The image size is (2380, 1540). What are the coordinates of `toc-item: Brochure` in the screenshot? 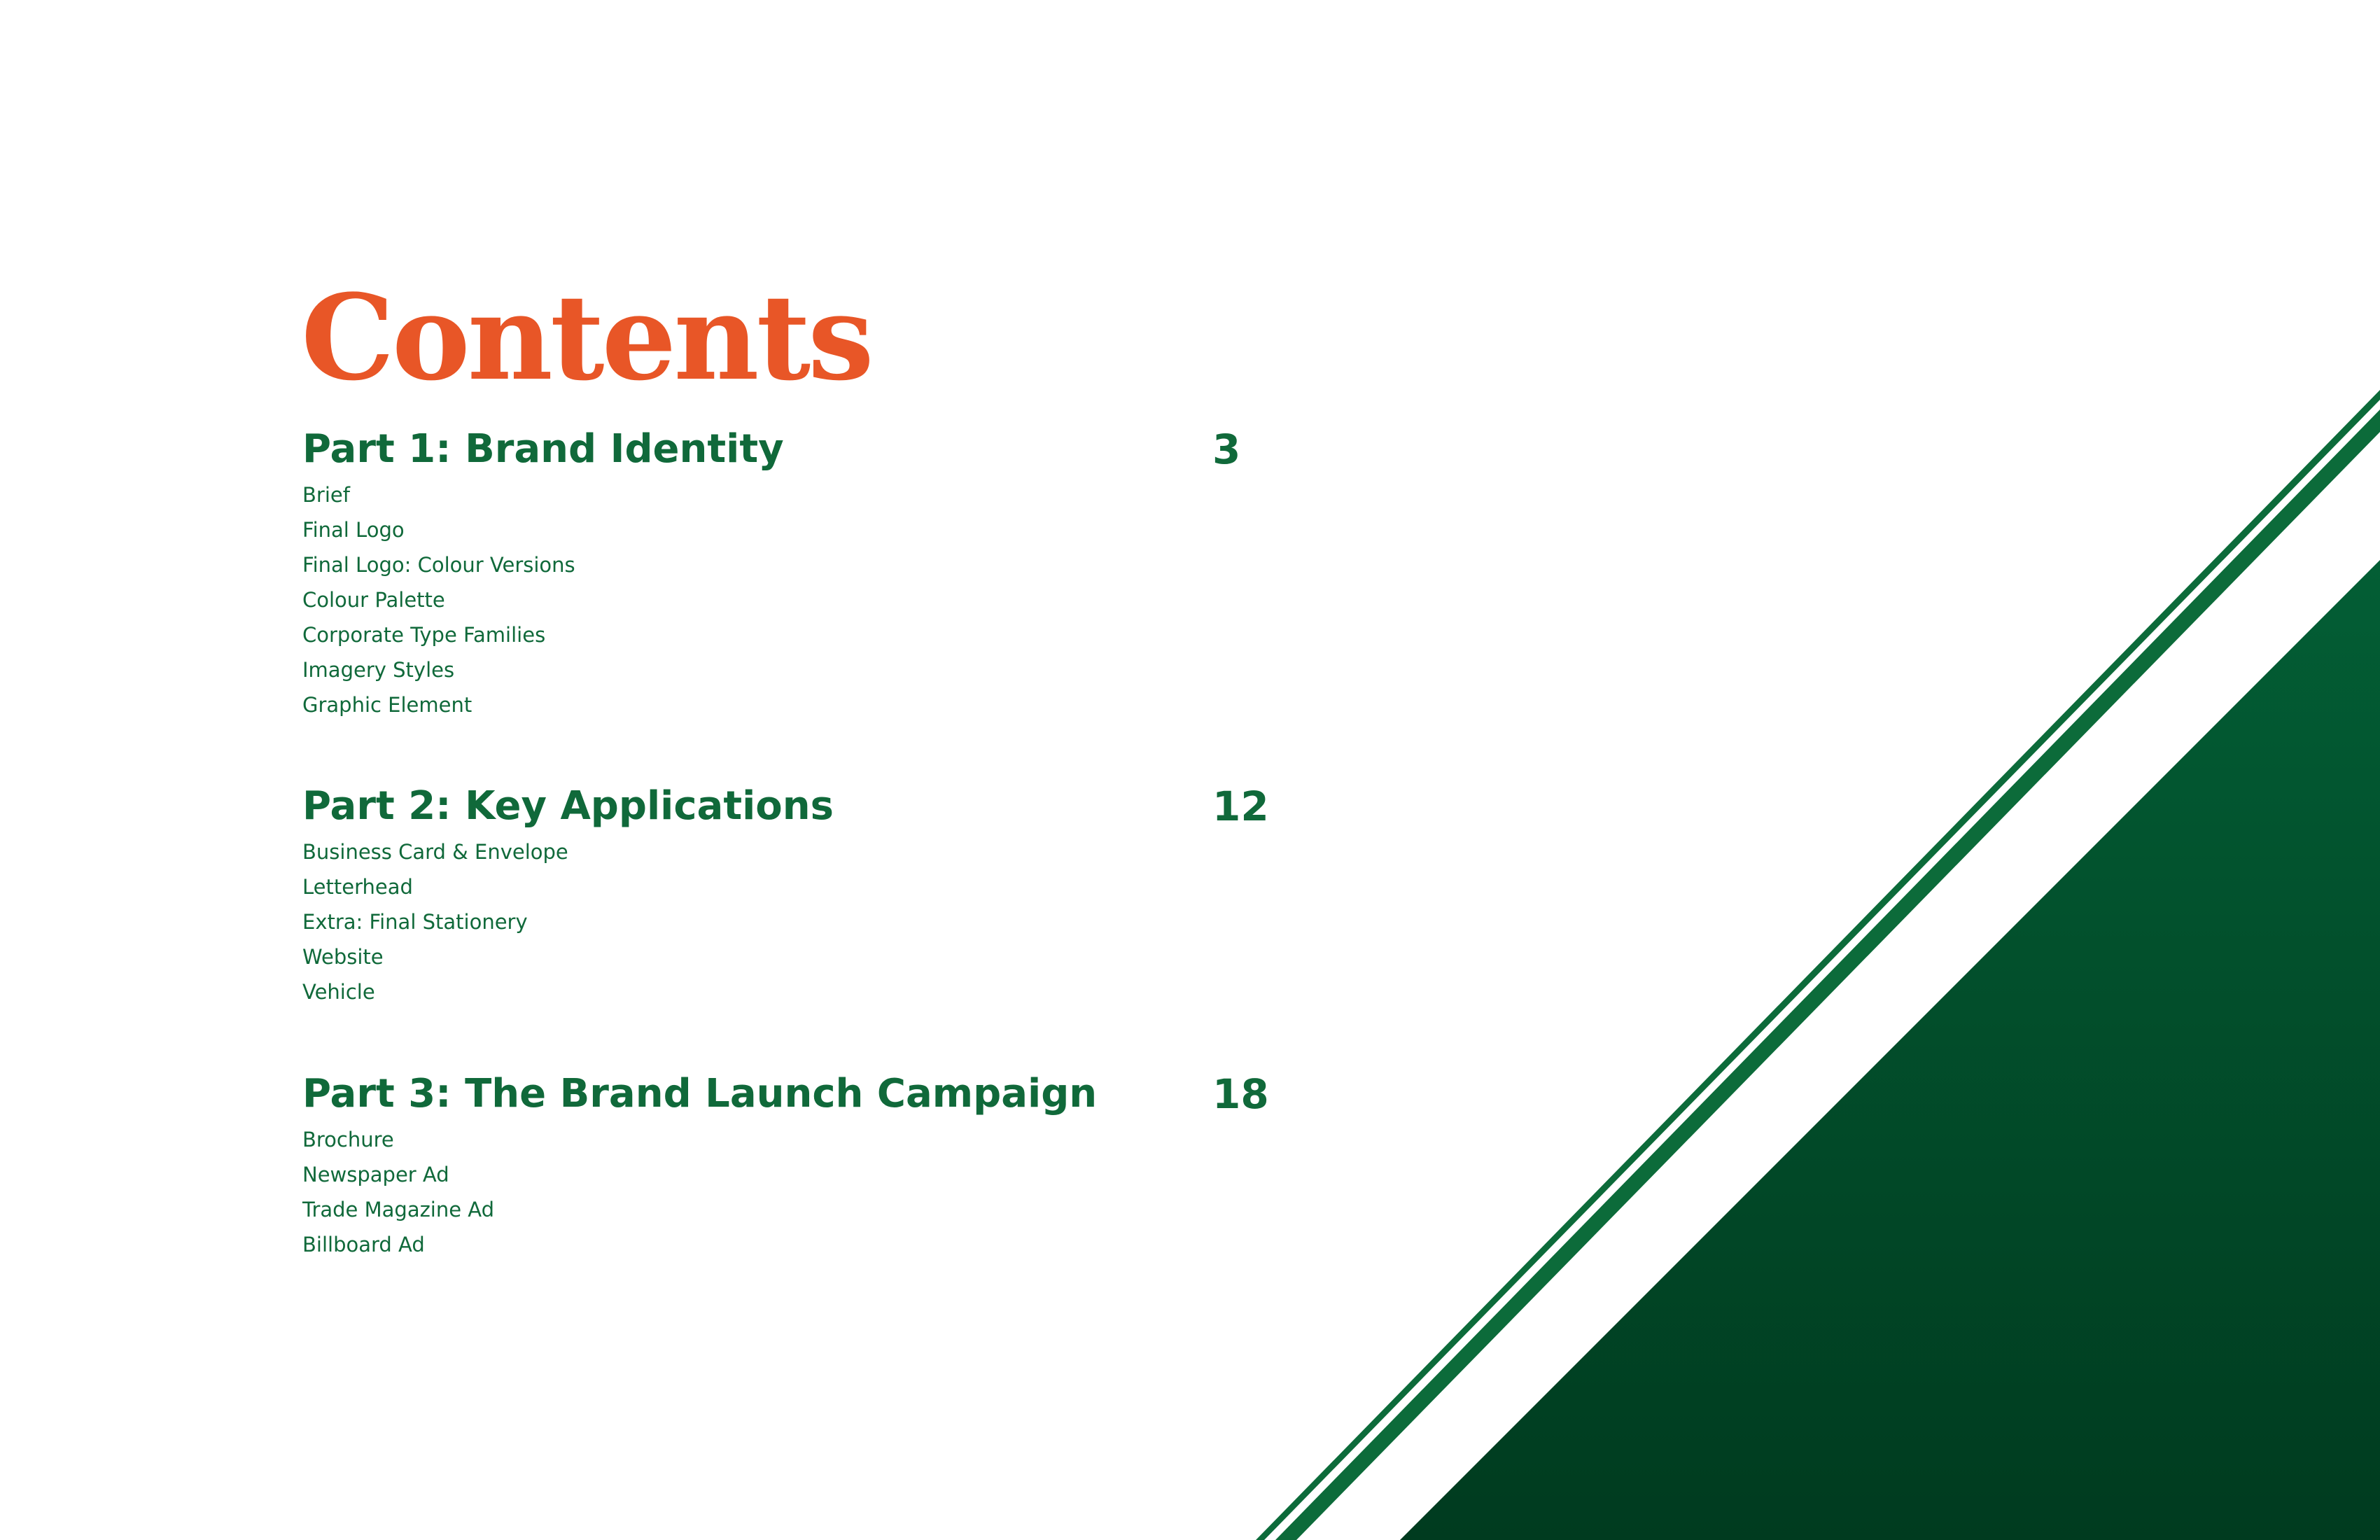 It's located at (348, 1140).